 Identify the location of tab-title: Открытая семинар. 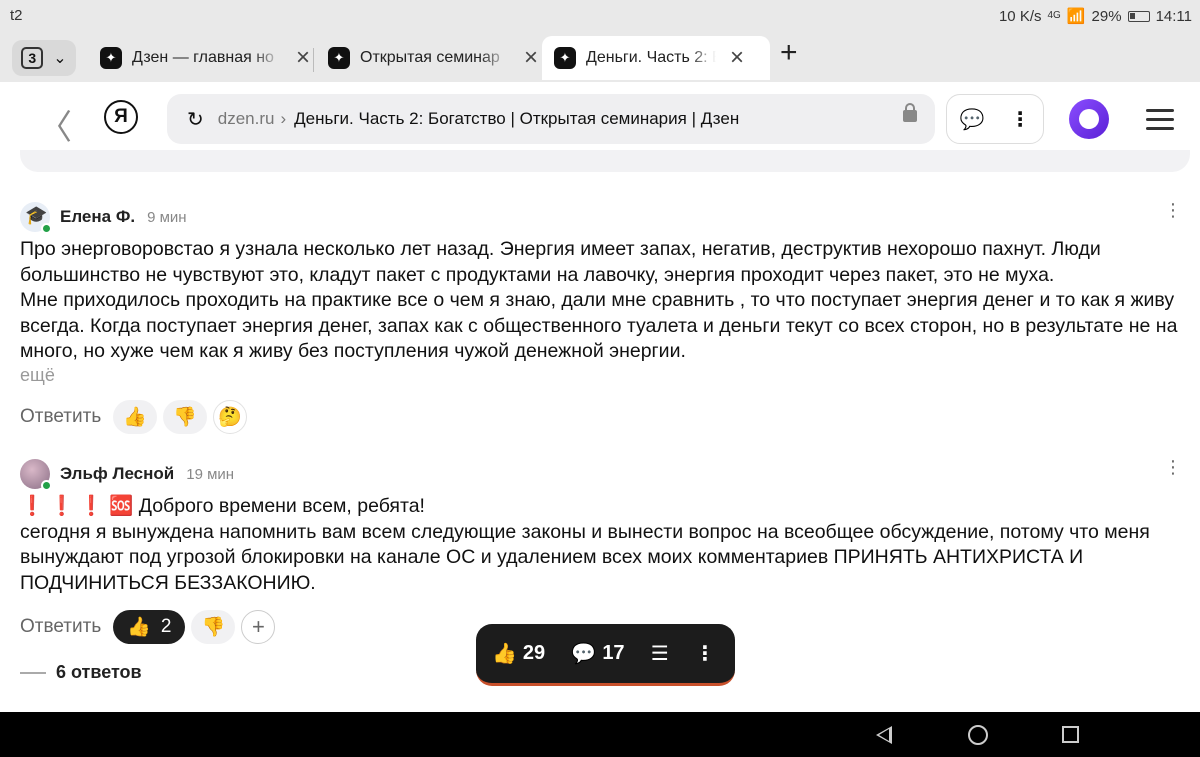
(430, 57).